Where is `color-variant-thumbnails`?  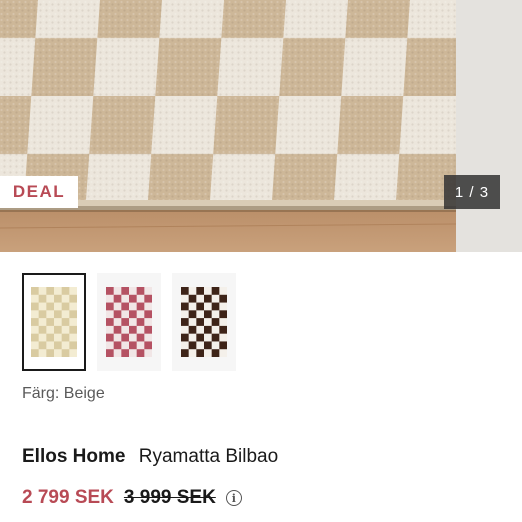
color-variant-thumbnails is located at coordinates (129, 323).